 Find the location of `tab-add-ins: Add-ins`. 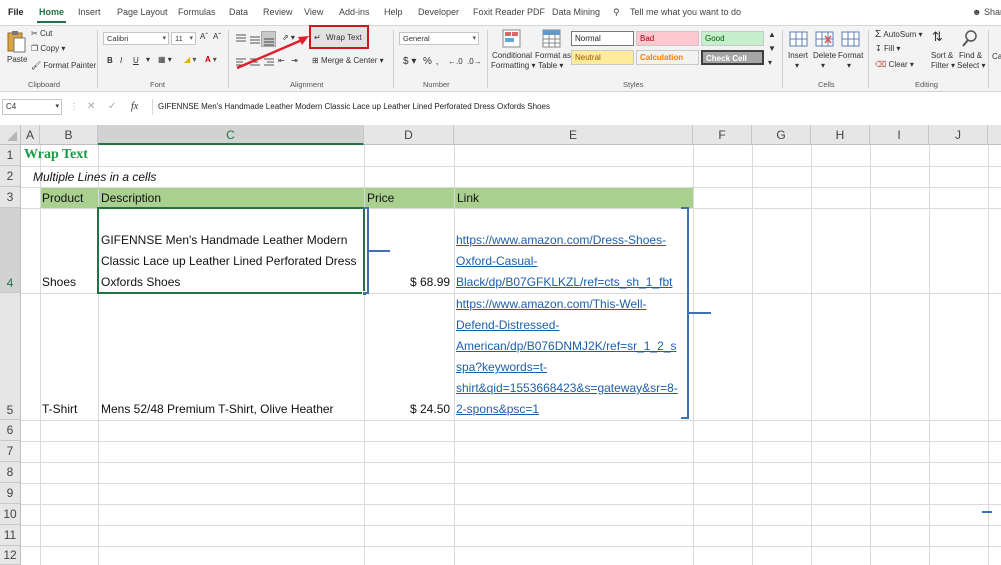

tab-add-ins: Add-ins is located at coordinates (354, 12).